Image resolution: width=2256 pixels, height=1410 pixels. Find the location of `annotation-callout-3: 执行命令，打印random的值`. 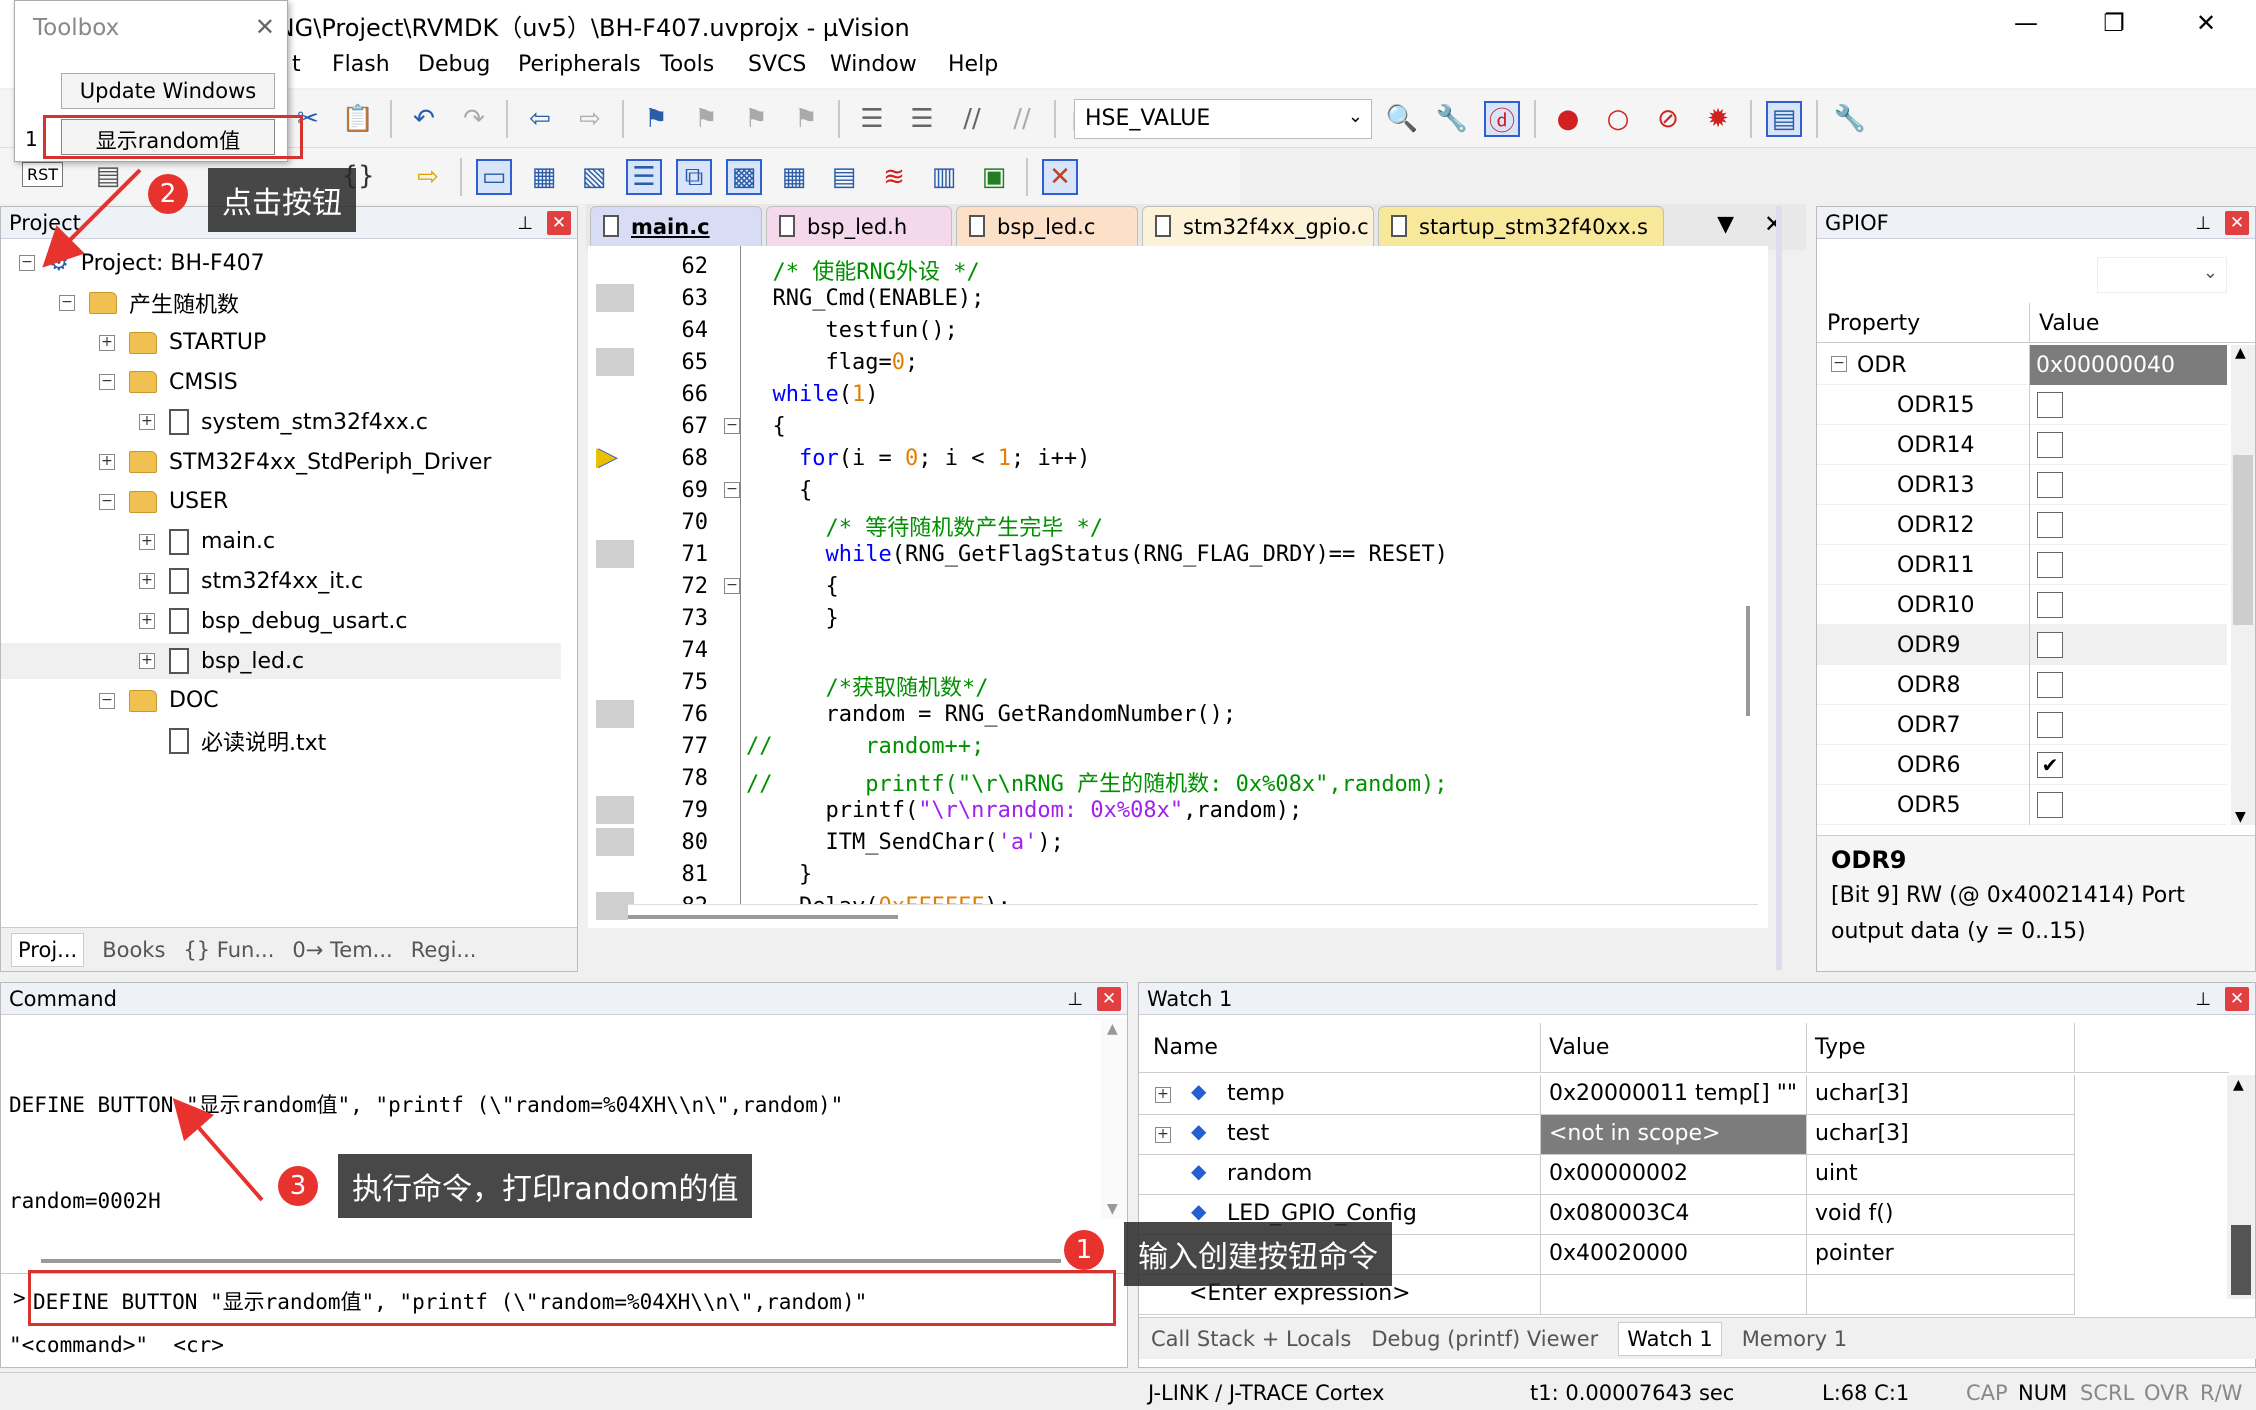

annotation-callout-3: 执行命令，打印random的值 is located at coordinates (545, 1186).